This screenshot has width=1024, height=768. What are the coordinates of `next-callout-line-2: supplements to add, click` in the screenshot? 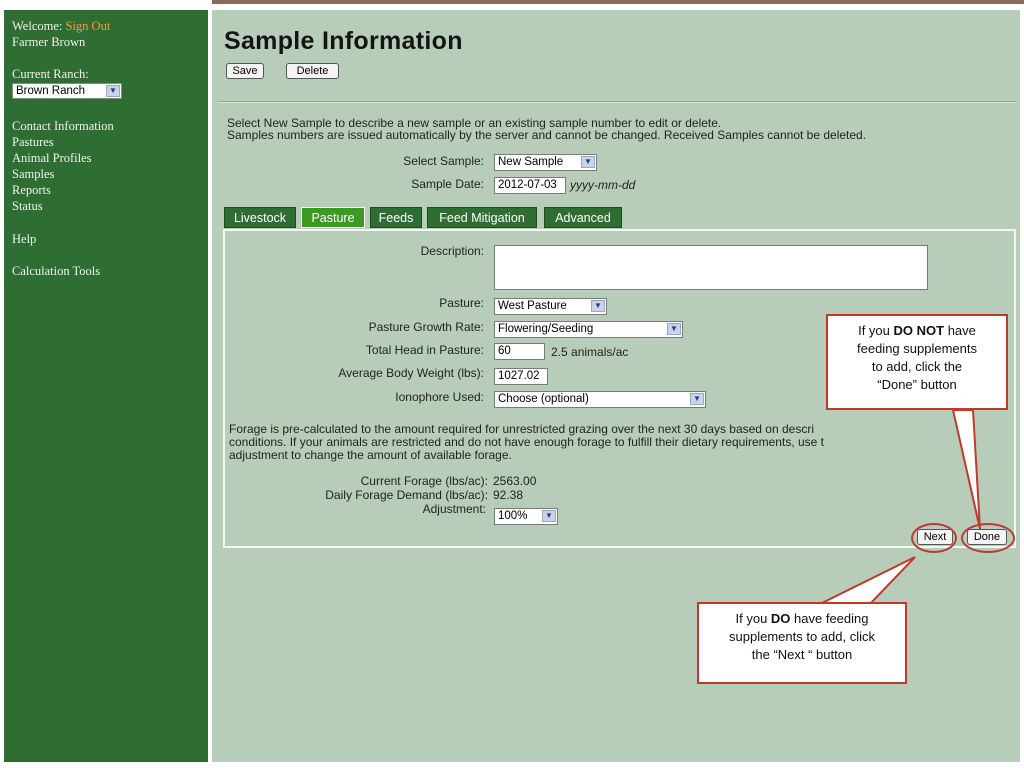 It's located at (802, 636).